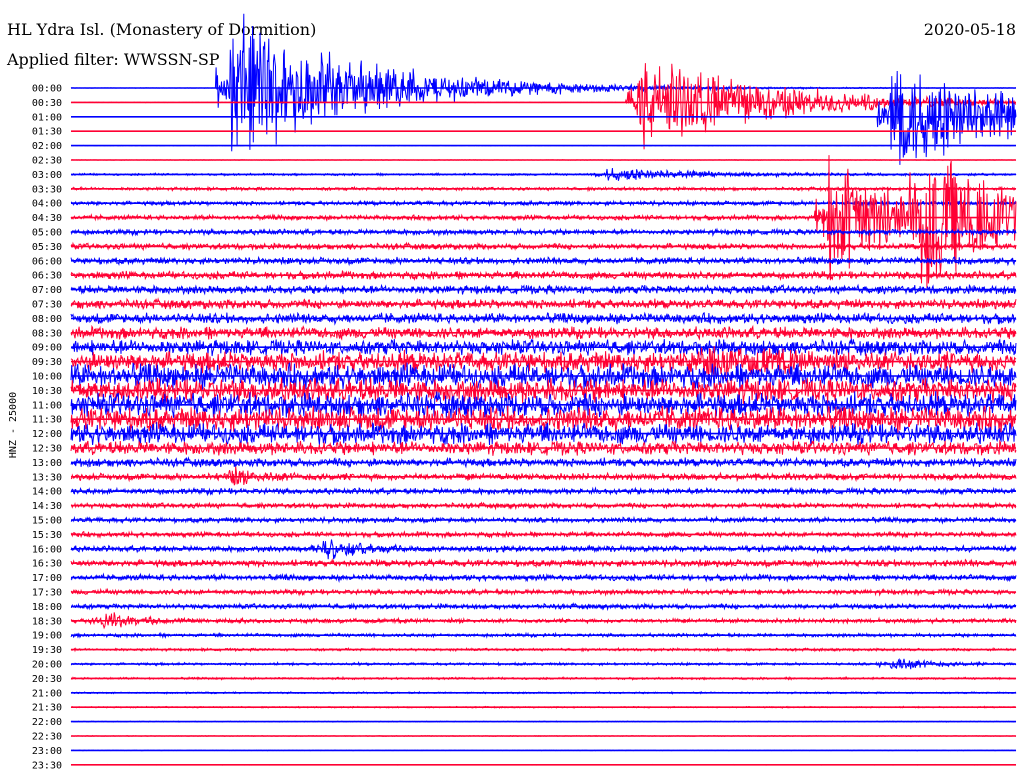 This screenshot has width=1024, height=780. Describe the element at coordinates (47, 463) in the screenshot. I see `row-time-label: 13:00` at that location.